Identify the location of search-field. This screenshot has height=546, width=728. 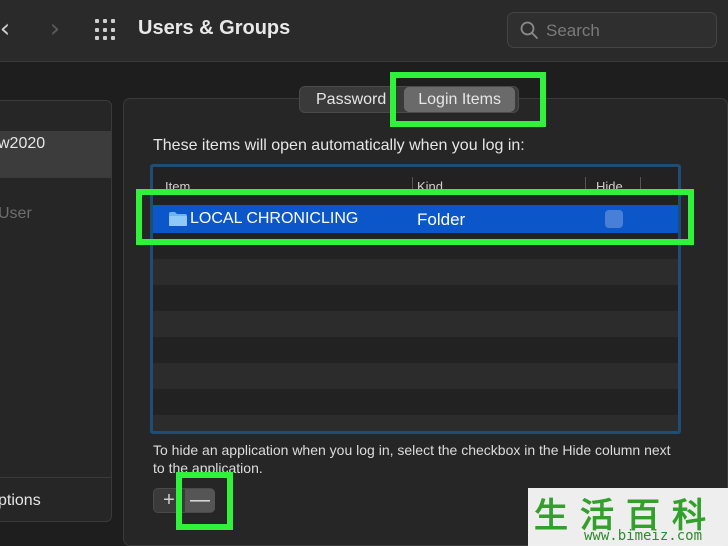
(612, 30).